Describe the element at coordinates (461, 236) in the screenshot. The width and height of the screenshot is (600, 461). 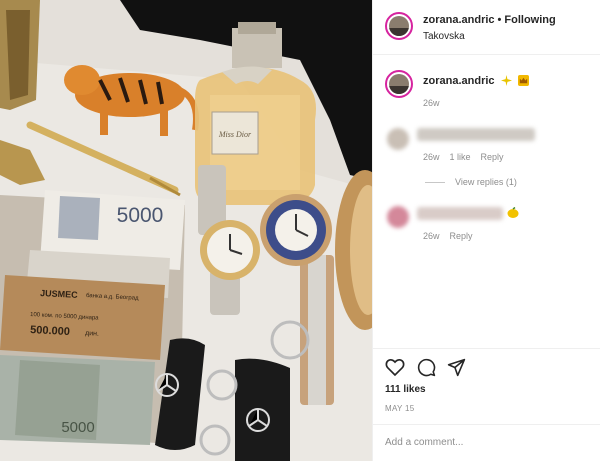
I see `comment-2-reply-button: Reply` at that location.